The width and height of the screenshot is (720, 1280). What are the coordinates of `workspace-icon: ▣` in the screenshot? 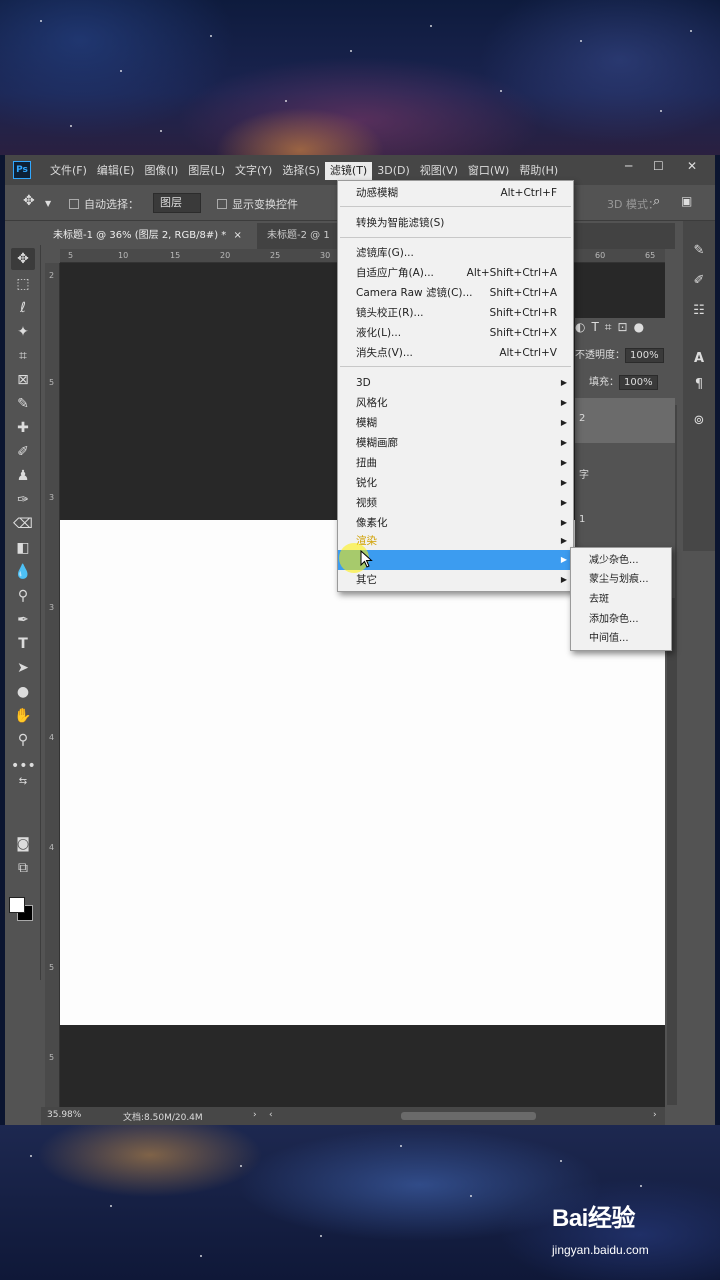 It's located at (686, 201).